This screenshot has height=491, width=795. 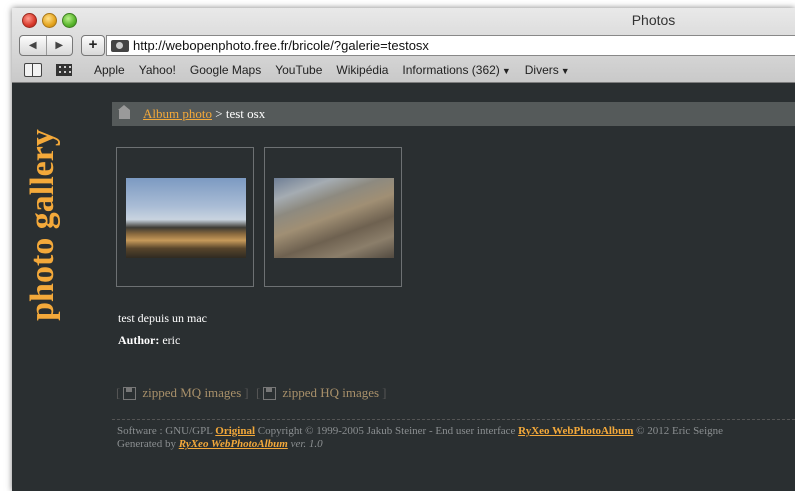 I want to click on footer-ryxeo-link: RyXeo WebPhotoAlbum, so click(x=575, y=431).